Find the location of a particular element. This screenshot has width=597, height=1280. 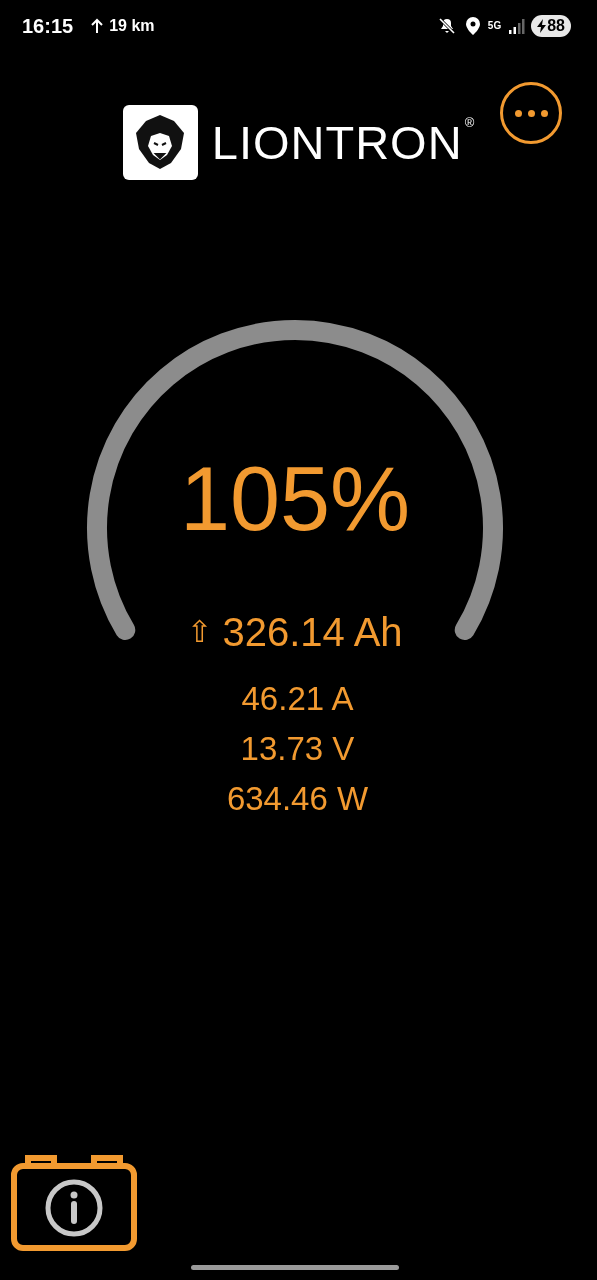

battery-indicator: 88 is located at coordinates (551, 26).